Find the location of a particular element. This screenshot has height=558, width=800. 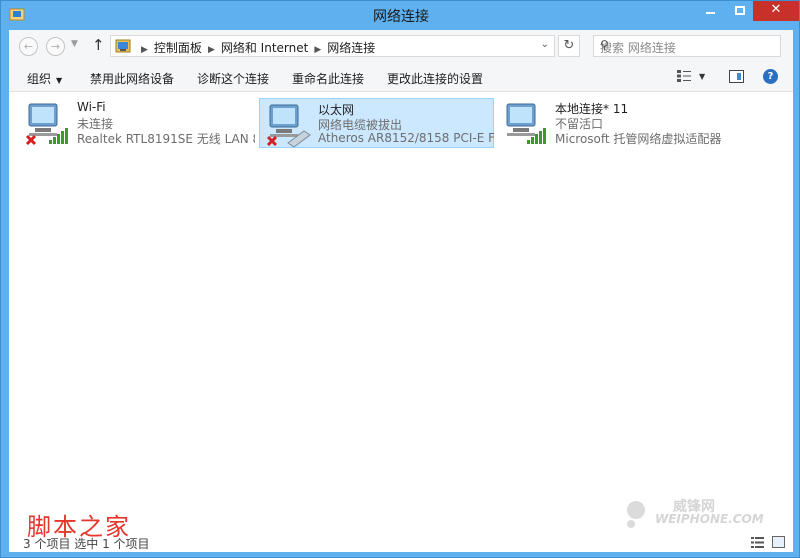

chevron-down-icon: ▼ is located at coordinates (59, 80).